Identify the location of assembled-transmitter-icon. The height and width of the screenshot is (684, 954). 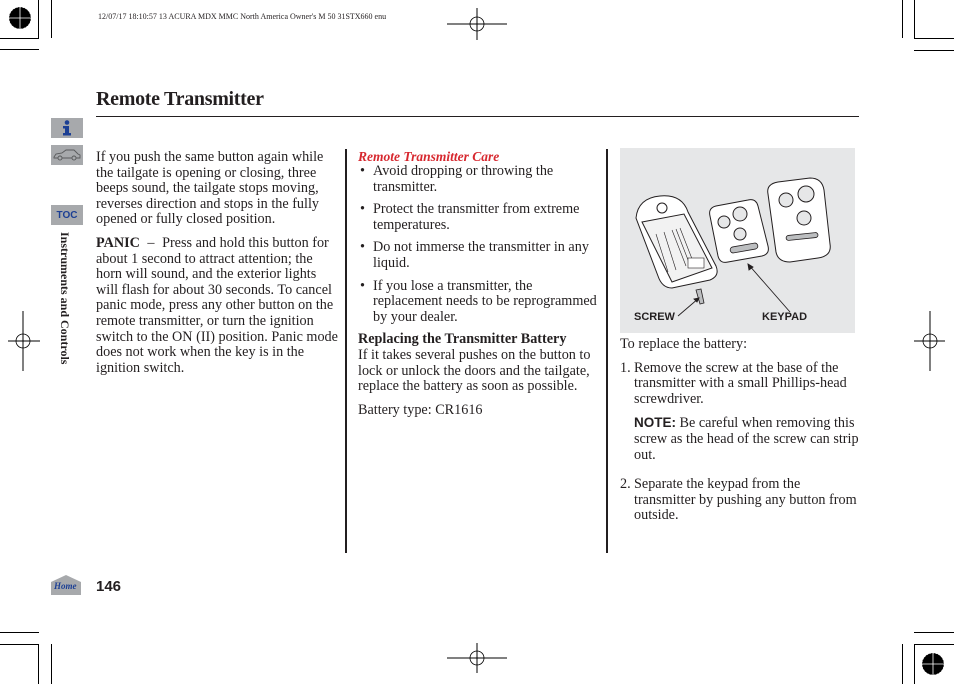
(799, 220).